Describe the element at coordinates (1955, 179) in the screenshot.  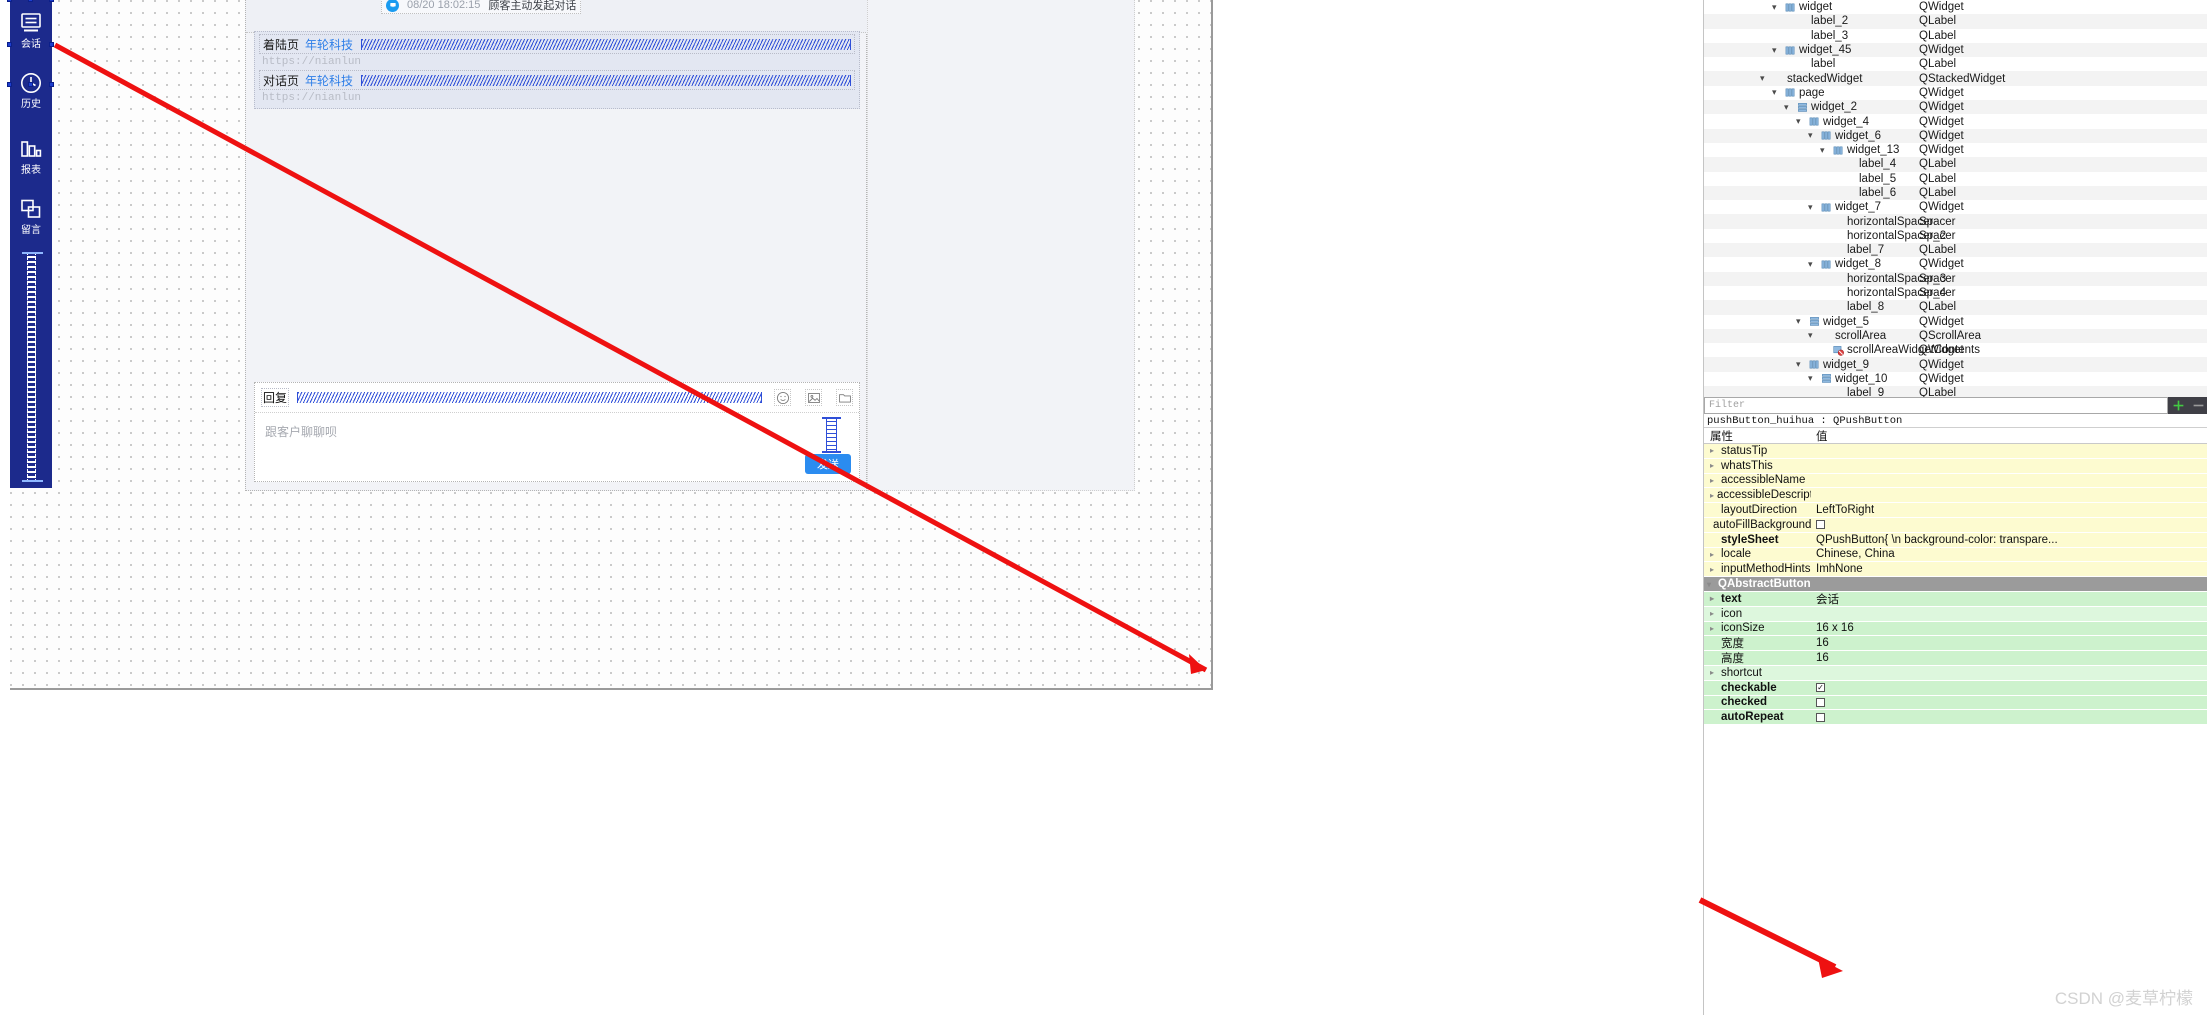
I see `tree-row: label_5 QLabel` at that location.